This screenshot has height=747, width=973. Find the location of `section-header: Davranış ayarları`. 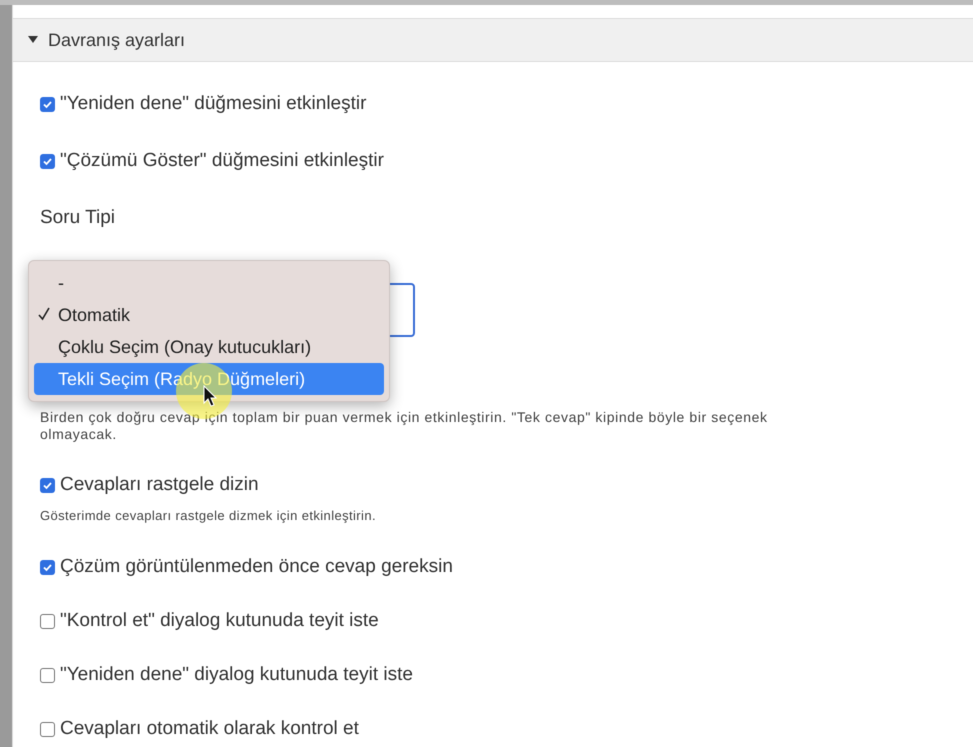

section-header: Davranış ayarları is located at coordinates (493, 40).